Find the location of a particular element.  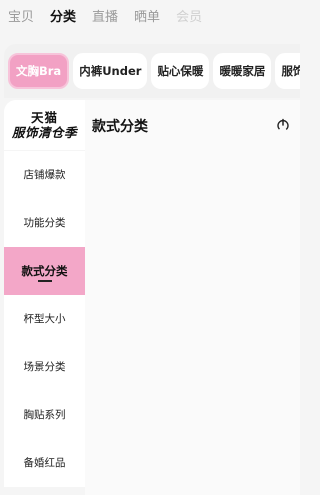

tab-reviews: 晒单 is located at coordinates (147, 18).